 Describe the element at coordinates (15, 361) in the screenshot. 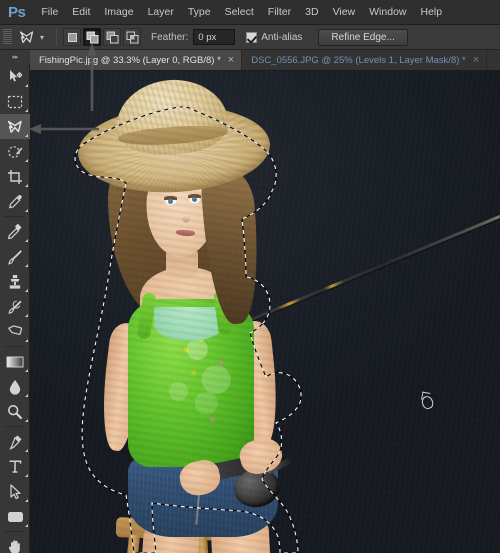

I see `gradient-tool` at that location.